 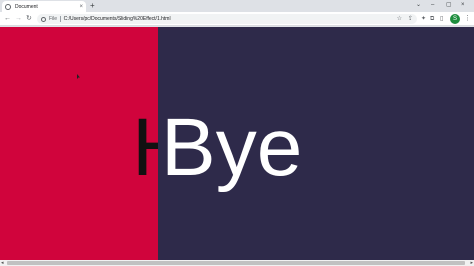 What do you see at coordinates (432, 5) in the screenshot?
I see `minimize-button: –` at bounding box center [432, 5].